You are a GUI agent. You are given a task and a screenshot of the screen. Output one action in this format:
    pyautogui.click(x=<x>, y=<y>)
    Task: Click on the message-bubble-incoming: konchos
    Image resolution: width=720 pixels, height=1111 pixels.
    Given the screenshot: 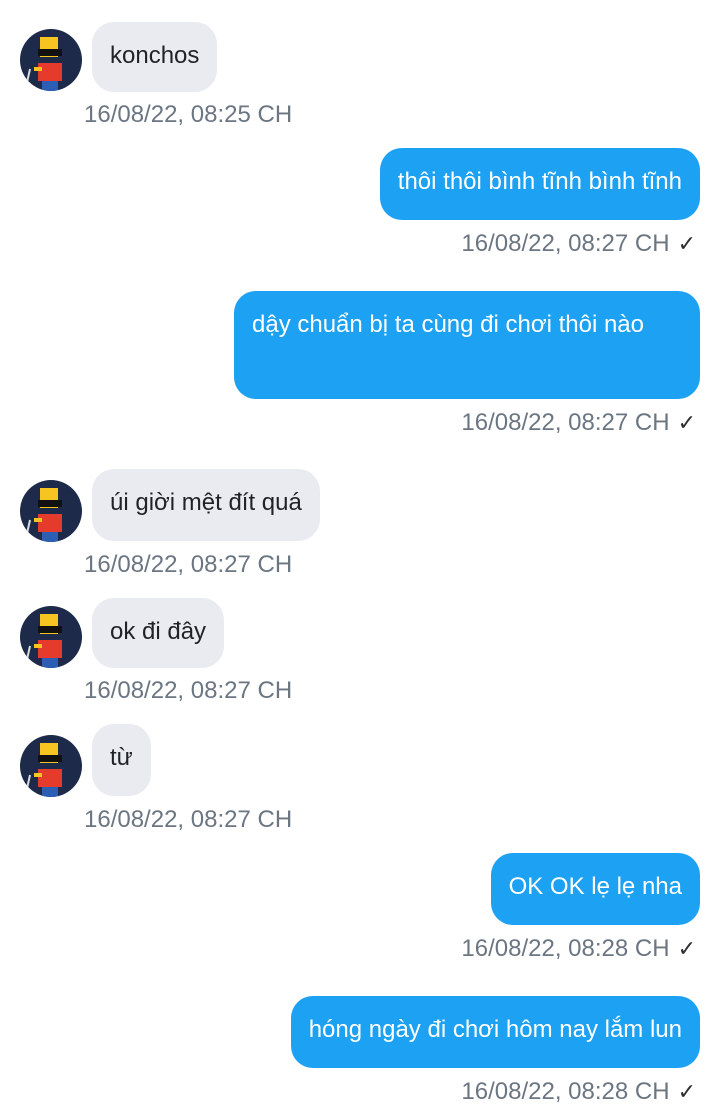 What is the action you would take?
    pyautogui.click(x=155, y=57)
    